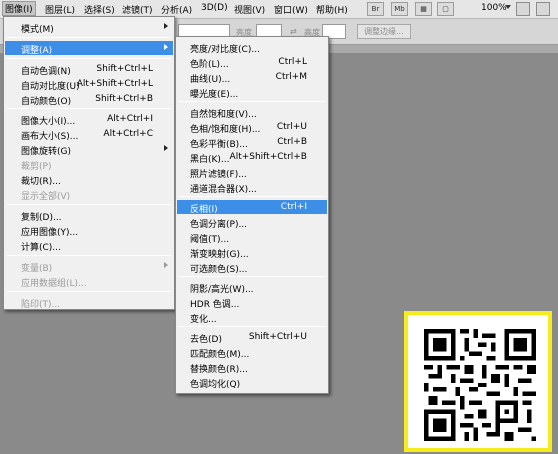  Describe the element at coordinates (89, 164) in the screenshot. I see `menu-item-crop: 裁剪(P)` at that location.